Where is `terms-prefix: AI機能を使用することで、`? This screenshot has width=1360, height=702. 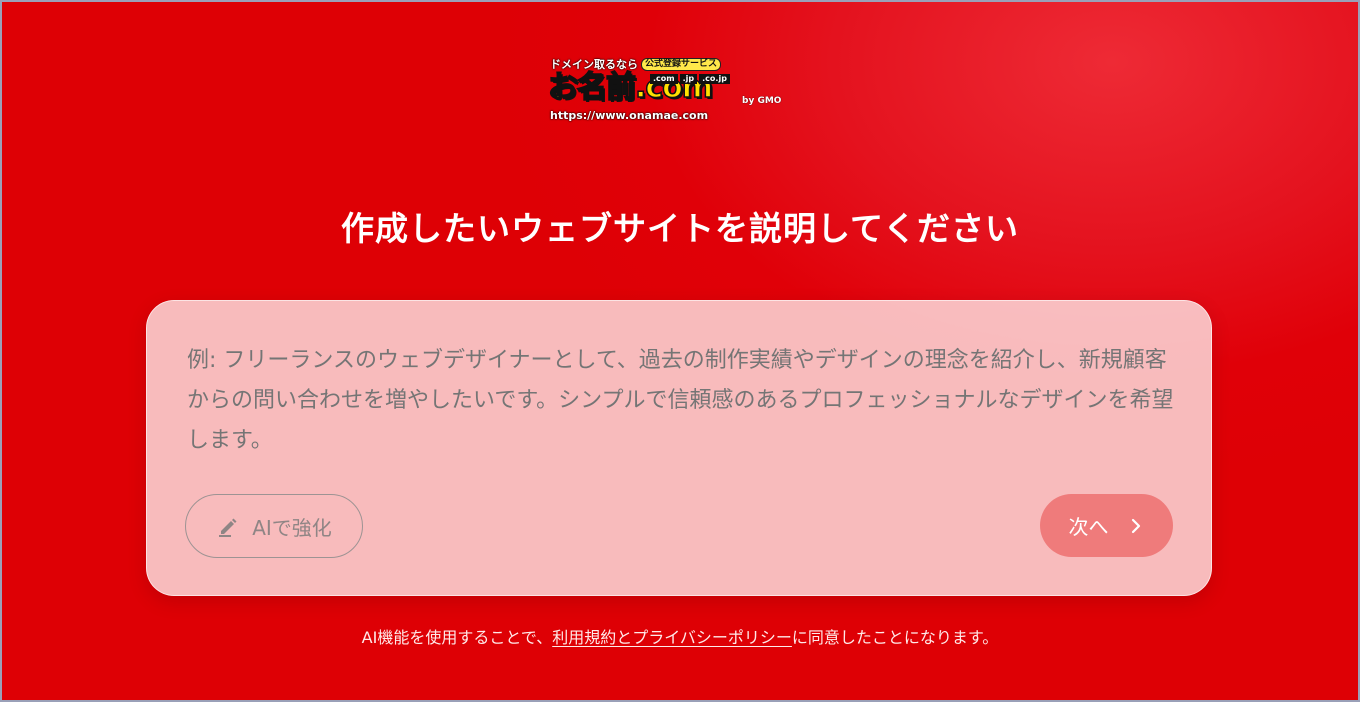 terms-prefix: AI機能を使用することで、 is located at coordinates (457, 637).